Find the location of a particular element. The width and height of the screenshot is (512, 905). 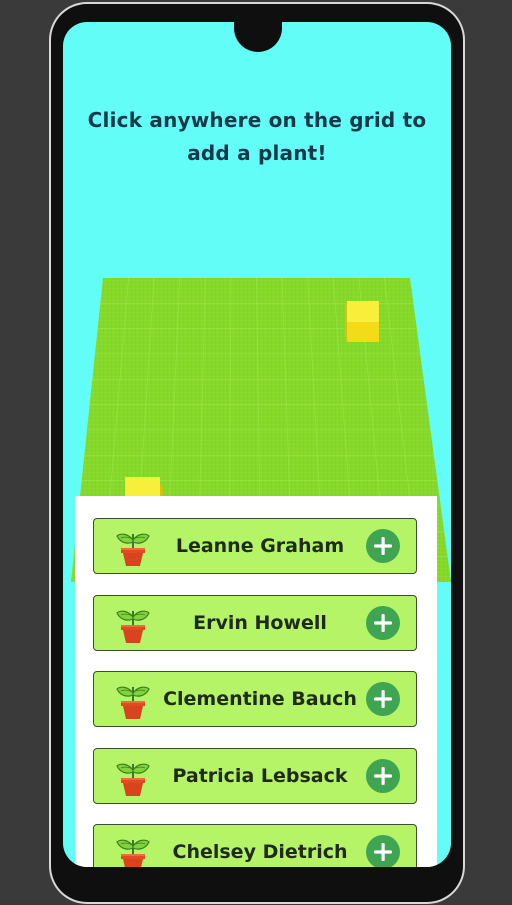

user-name: Chelsey Dietrich is located at coordinates (260, 852).